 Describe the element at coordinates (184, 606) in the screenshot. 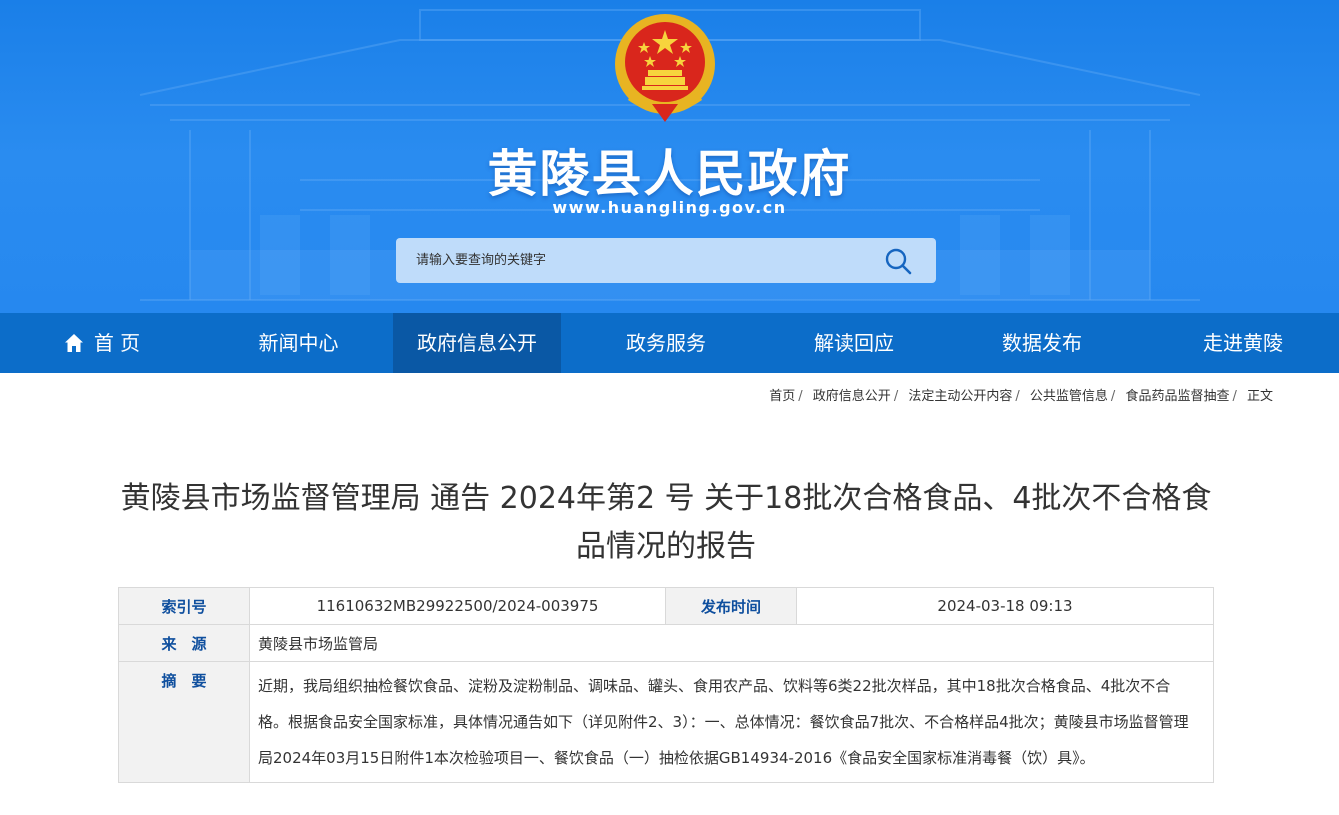

I see `index-label: 索引号` at that location.